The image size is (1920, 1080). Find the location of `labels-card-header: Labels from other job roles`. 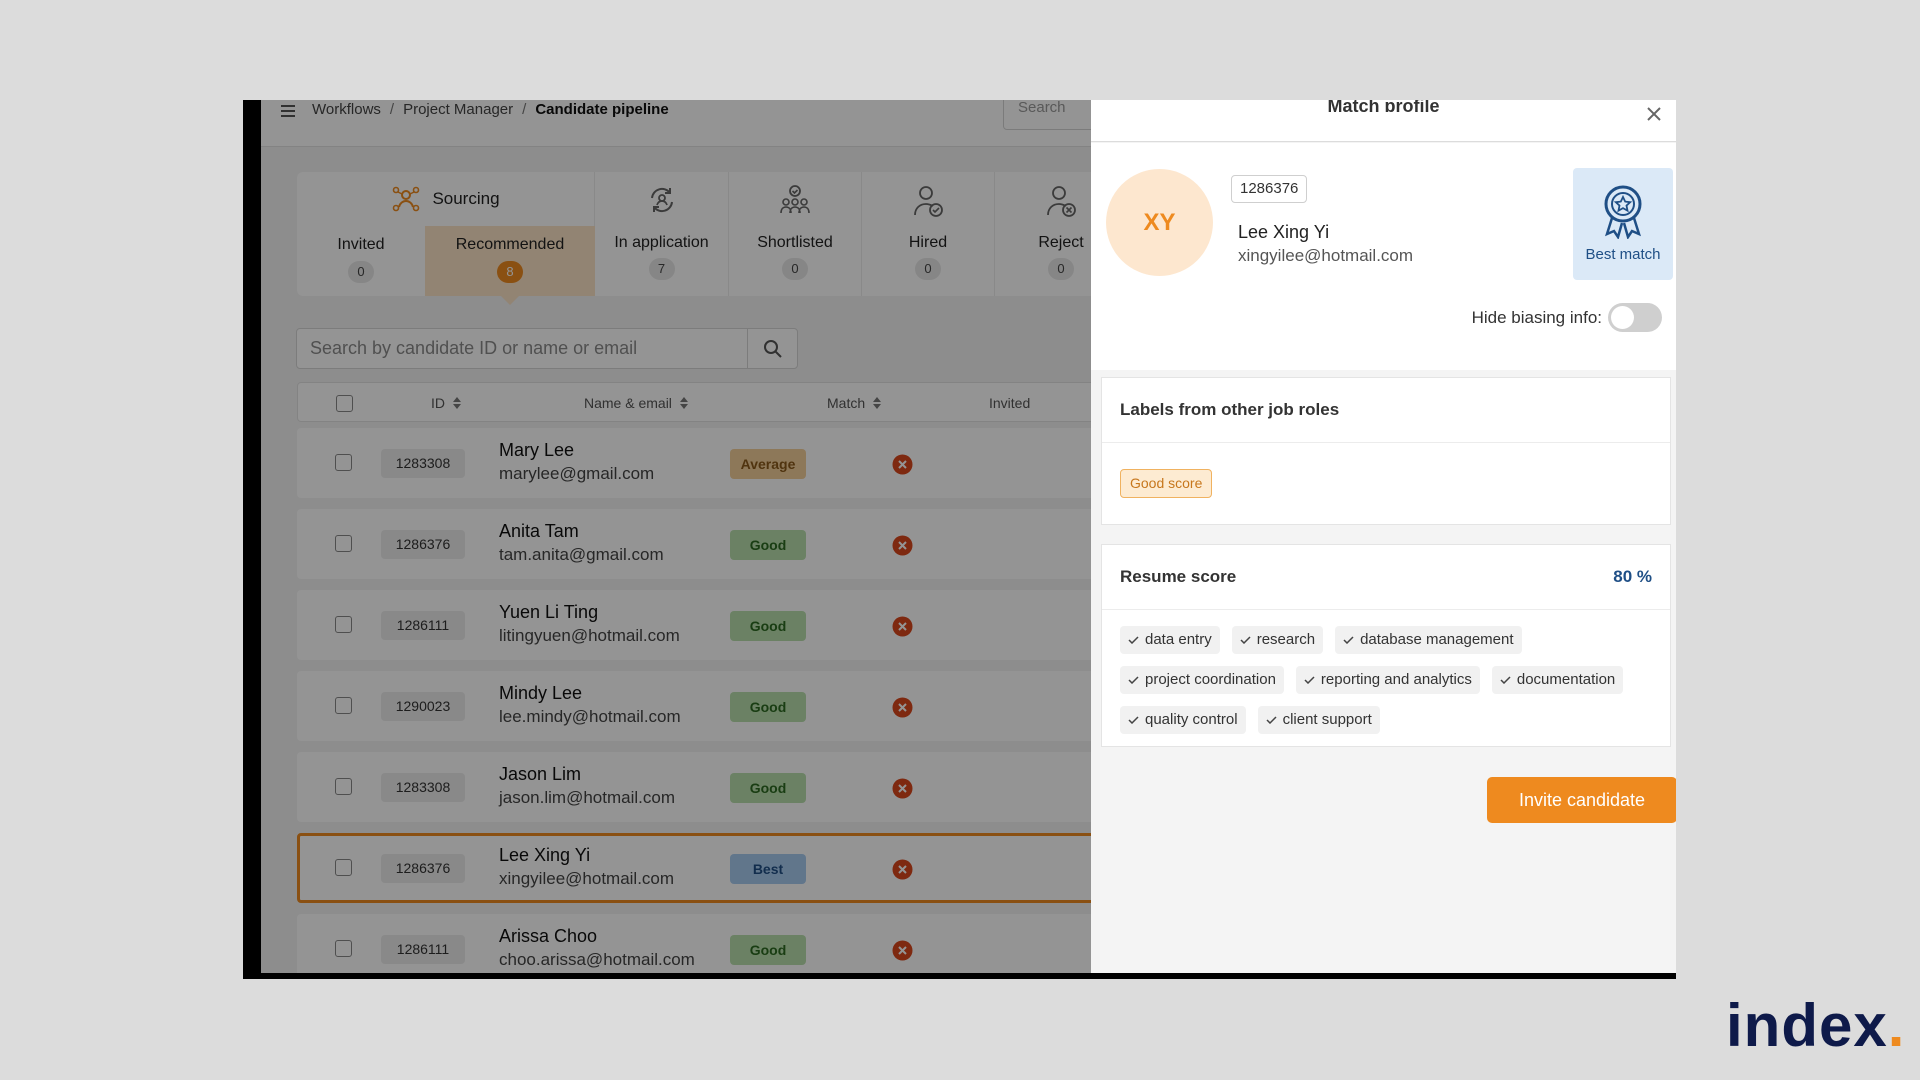

labels-card-header: Labels from other job roles is located at coordinates (1386, 410).